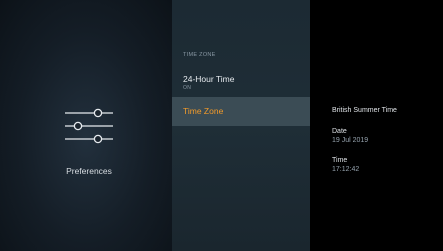 Image resolution: width=443 pixels, height=251 pixels. I want to click on menu-item-title: Time Zone, so click(203, 111).